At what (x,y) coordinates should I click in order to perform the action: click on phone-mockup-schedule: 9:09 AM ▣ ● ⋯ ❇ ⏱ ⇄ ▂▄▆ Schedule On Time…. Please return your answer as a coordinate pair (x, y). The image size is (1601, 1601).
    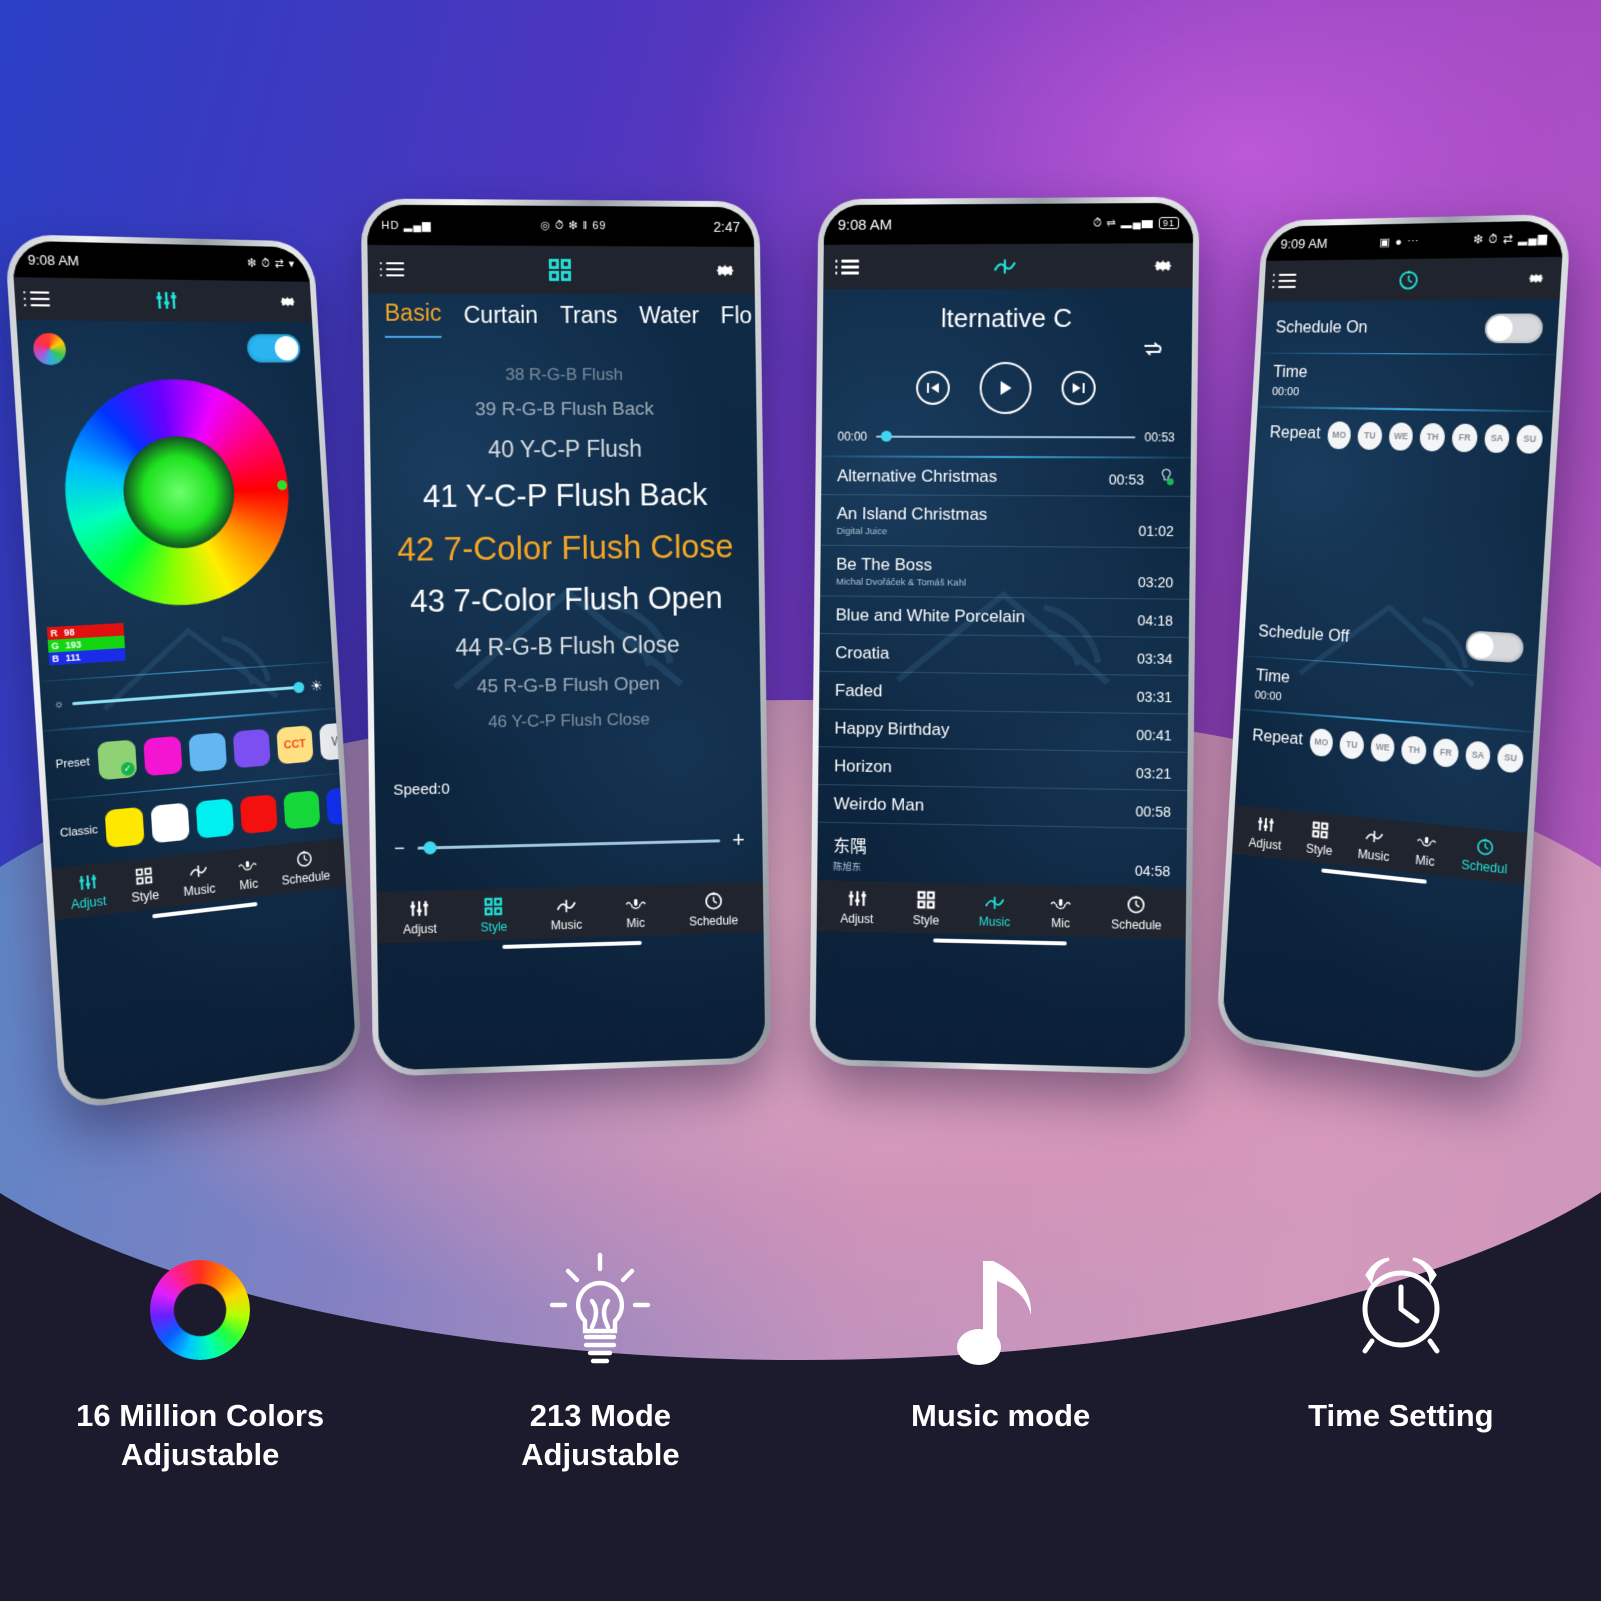
    Looking at the image, I should click on (1393, 648).